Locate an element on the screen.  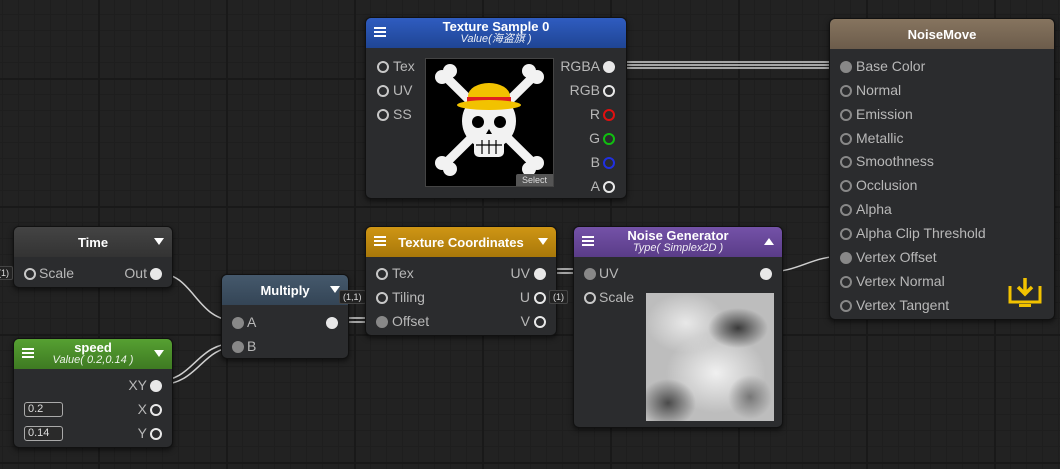
node-subtitle: Value( 0.2,0.14 ) is located at coordinates (93, 360).